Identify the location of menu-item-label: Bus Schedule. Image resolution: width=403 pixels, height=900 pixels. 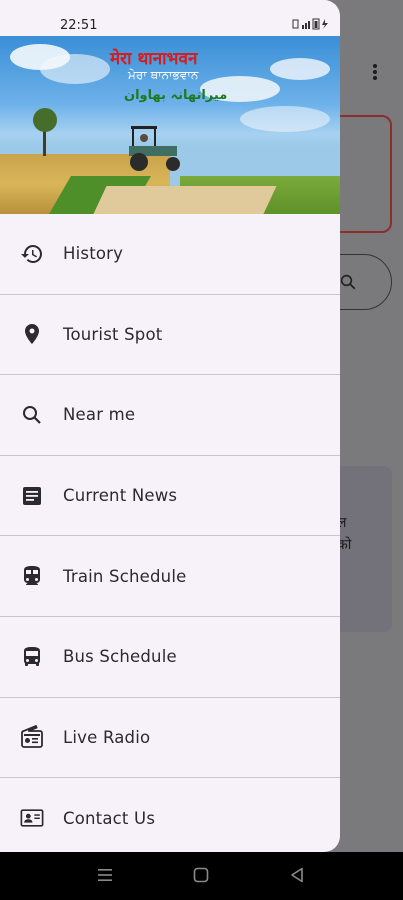
(120, 657).